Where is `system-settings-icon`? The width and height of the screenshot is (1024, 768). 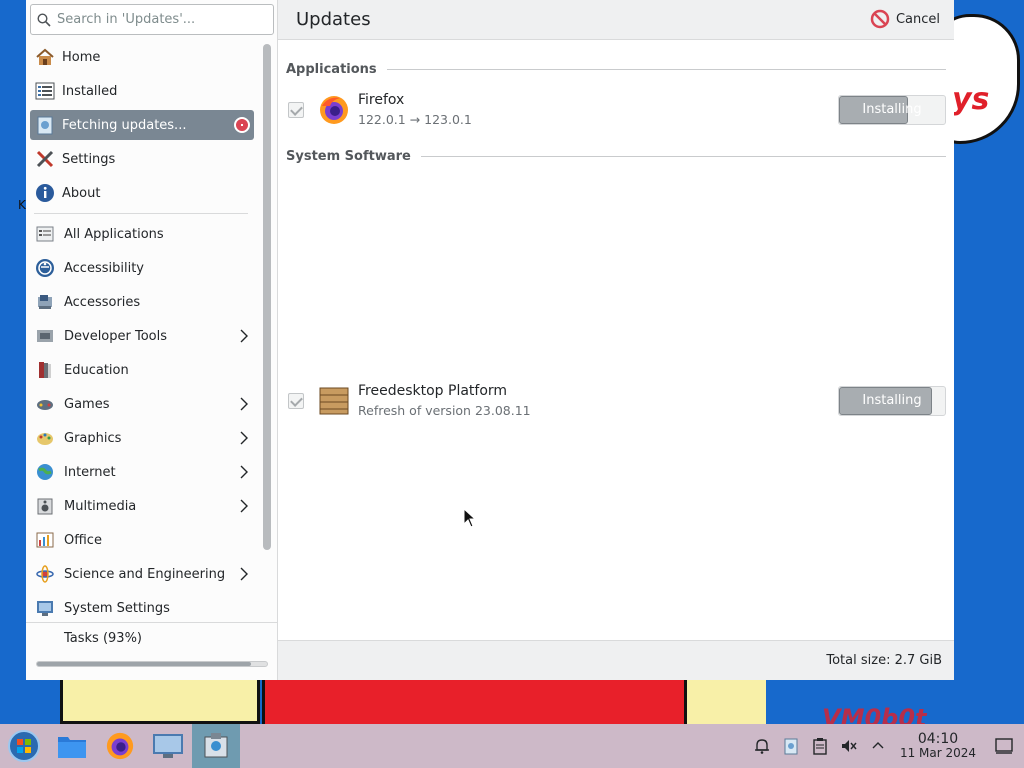 system-settings-icon is located at coordinates (168, 746).